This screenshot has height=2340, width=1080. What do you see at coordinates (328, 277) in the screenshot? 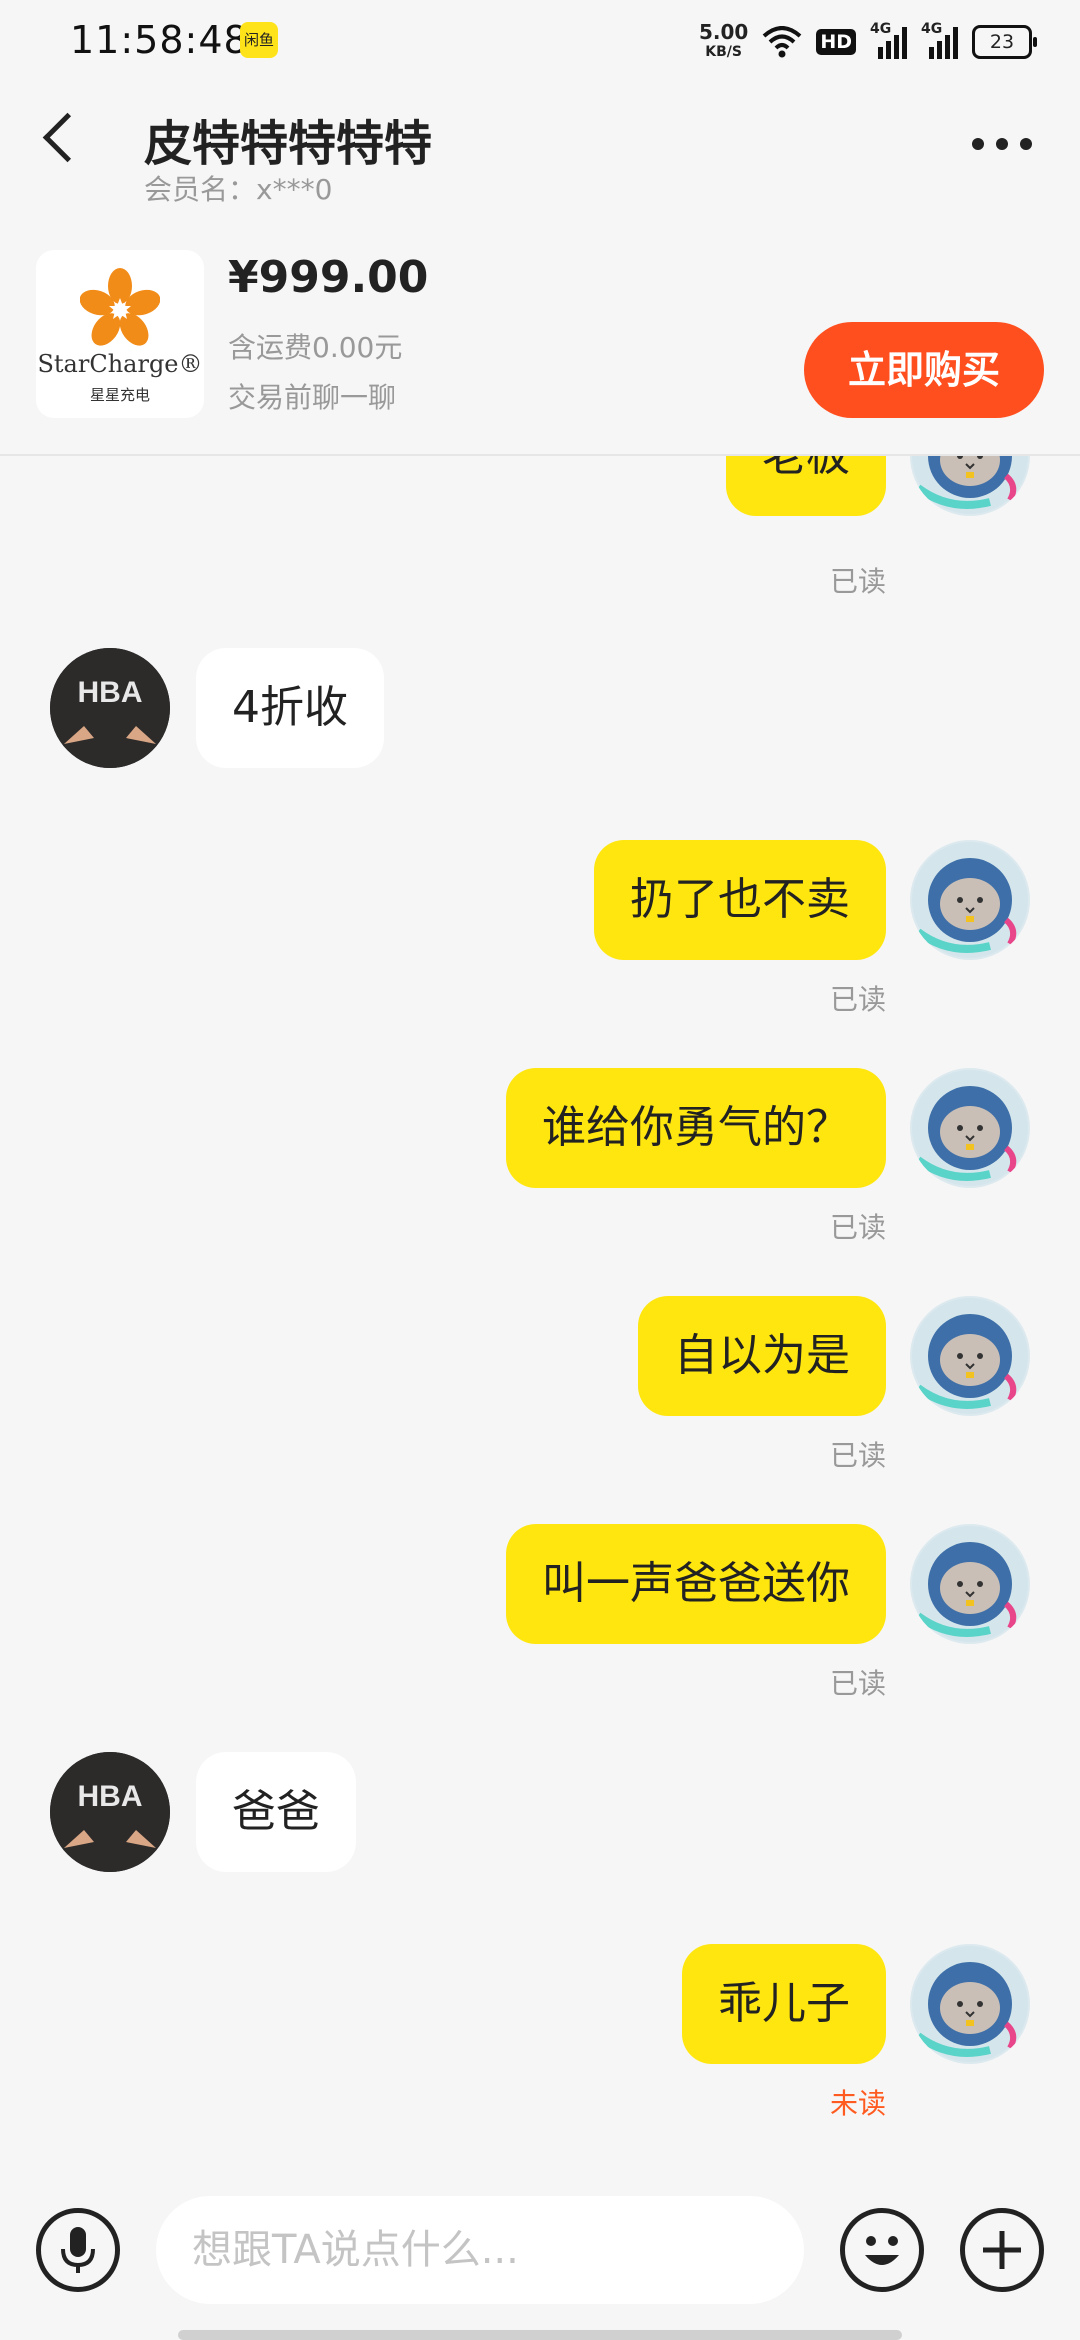
I see `product-price: ¥999.00` at bounding box center [328, 277].